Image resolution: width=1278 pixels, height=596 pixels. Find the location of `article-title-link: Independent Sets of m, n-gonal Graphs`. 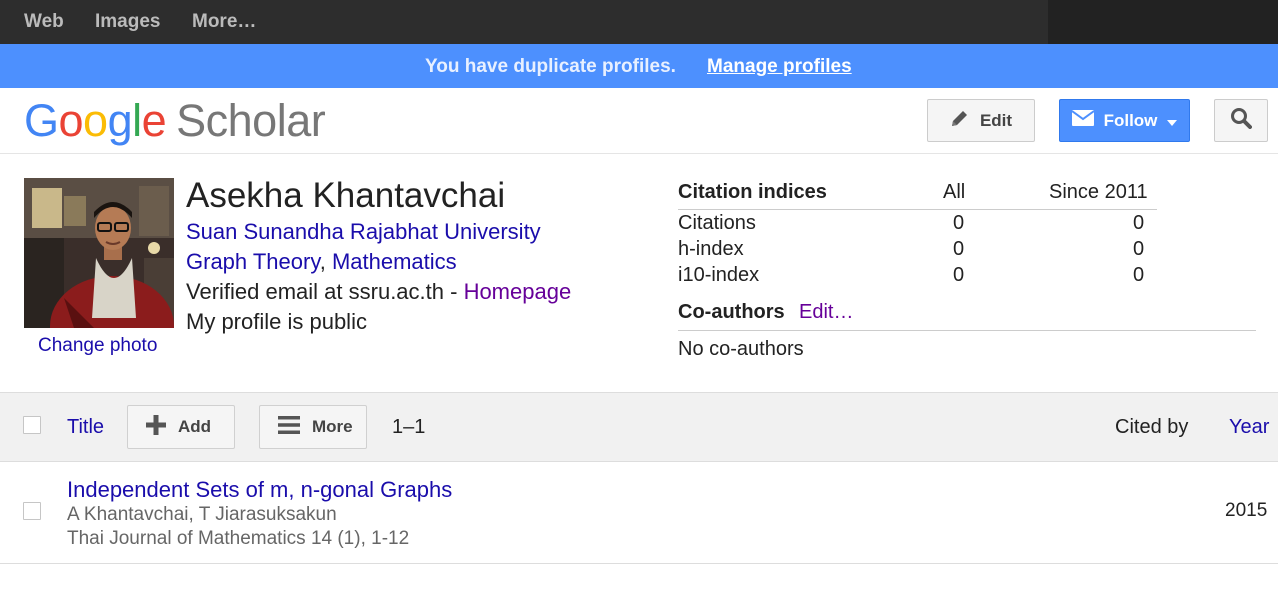

article-title-link: Independent Sets of m, n-gonal Graphs is located at coordinates (259, 490).